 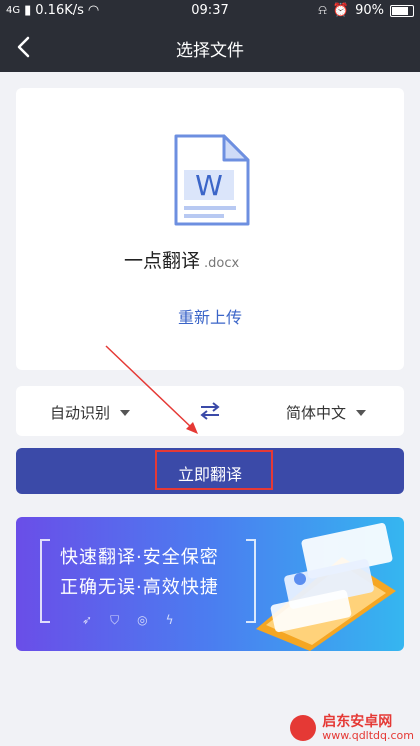 I want to click on battery-icon, so click(x=402, y=10).